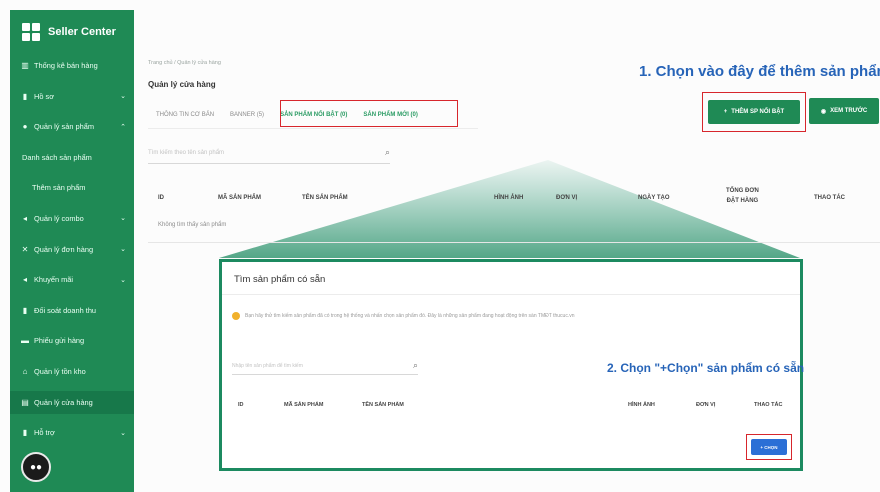 This screenshot has width=880, height=492. I want to click on page-title: Quản lý cửa hàng, so click(182, 84).